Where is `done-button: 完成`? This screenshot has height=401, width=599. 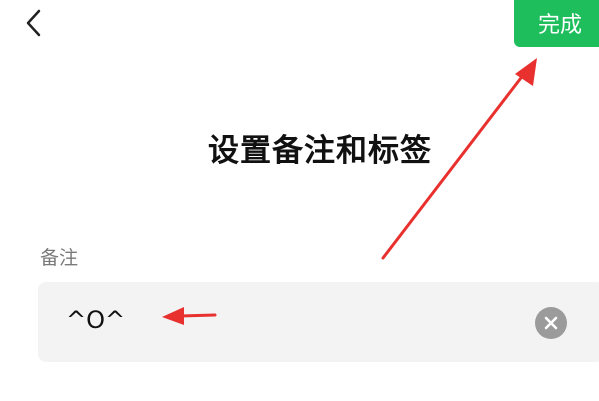 done-button: 完成 is located at coordinates (556, 23).